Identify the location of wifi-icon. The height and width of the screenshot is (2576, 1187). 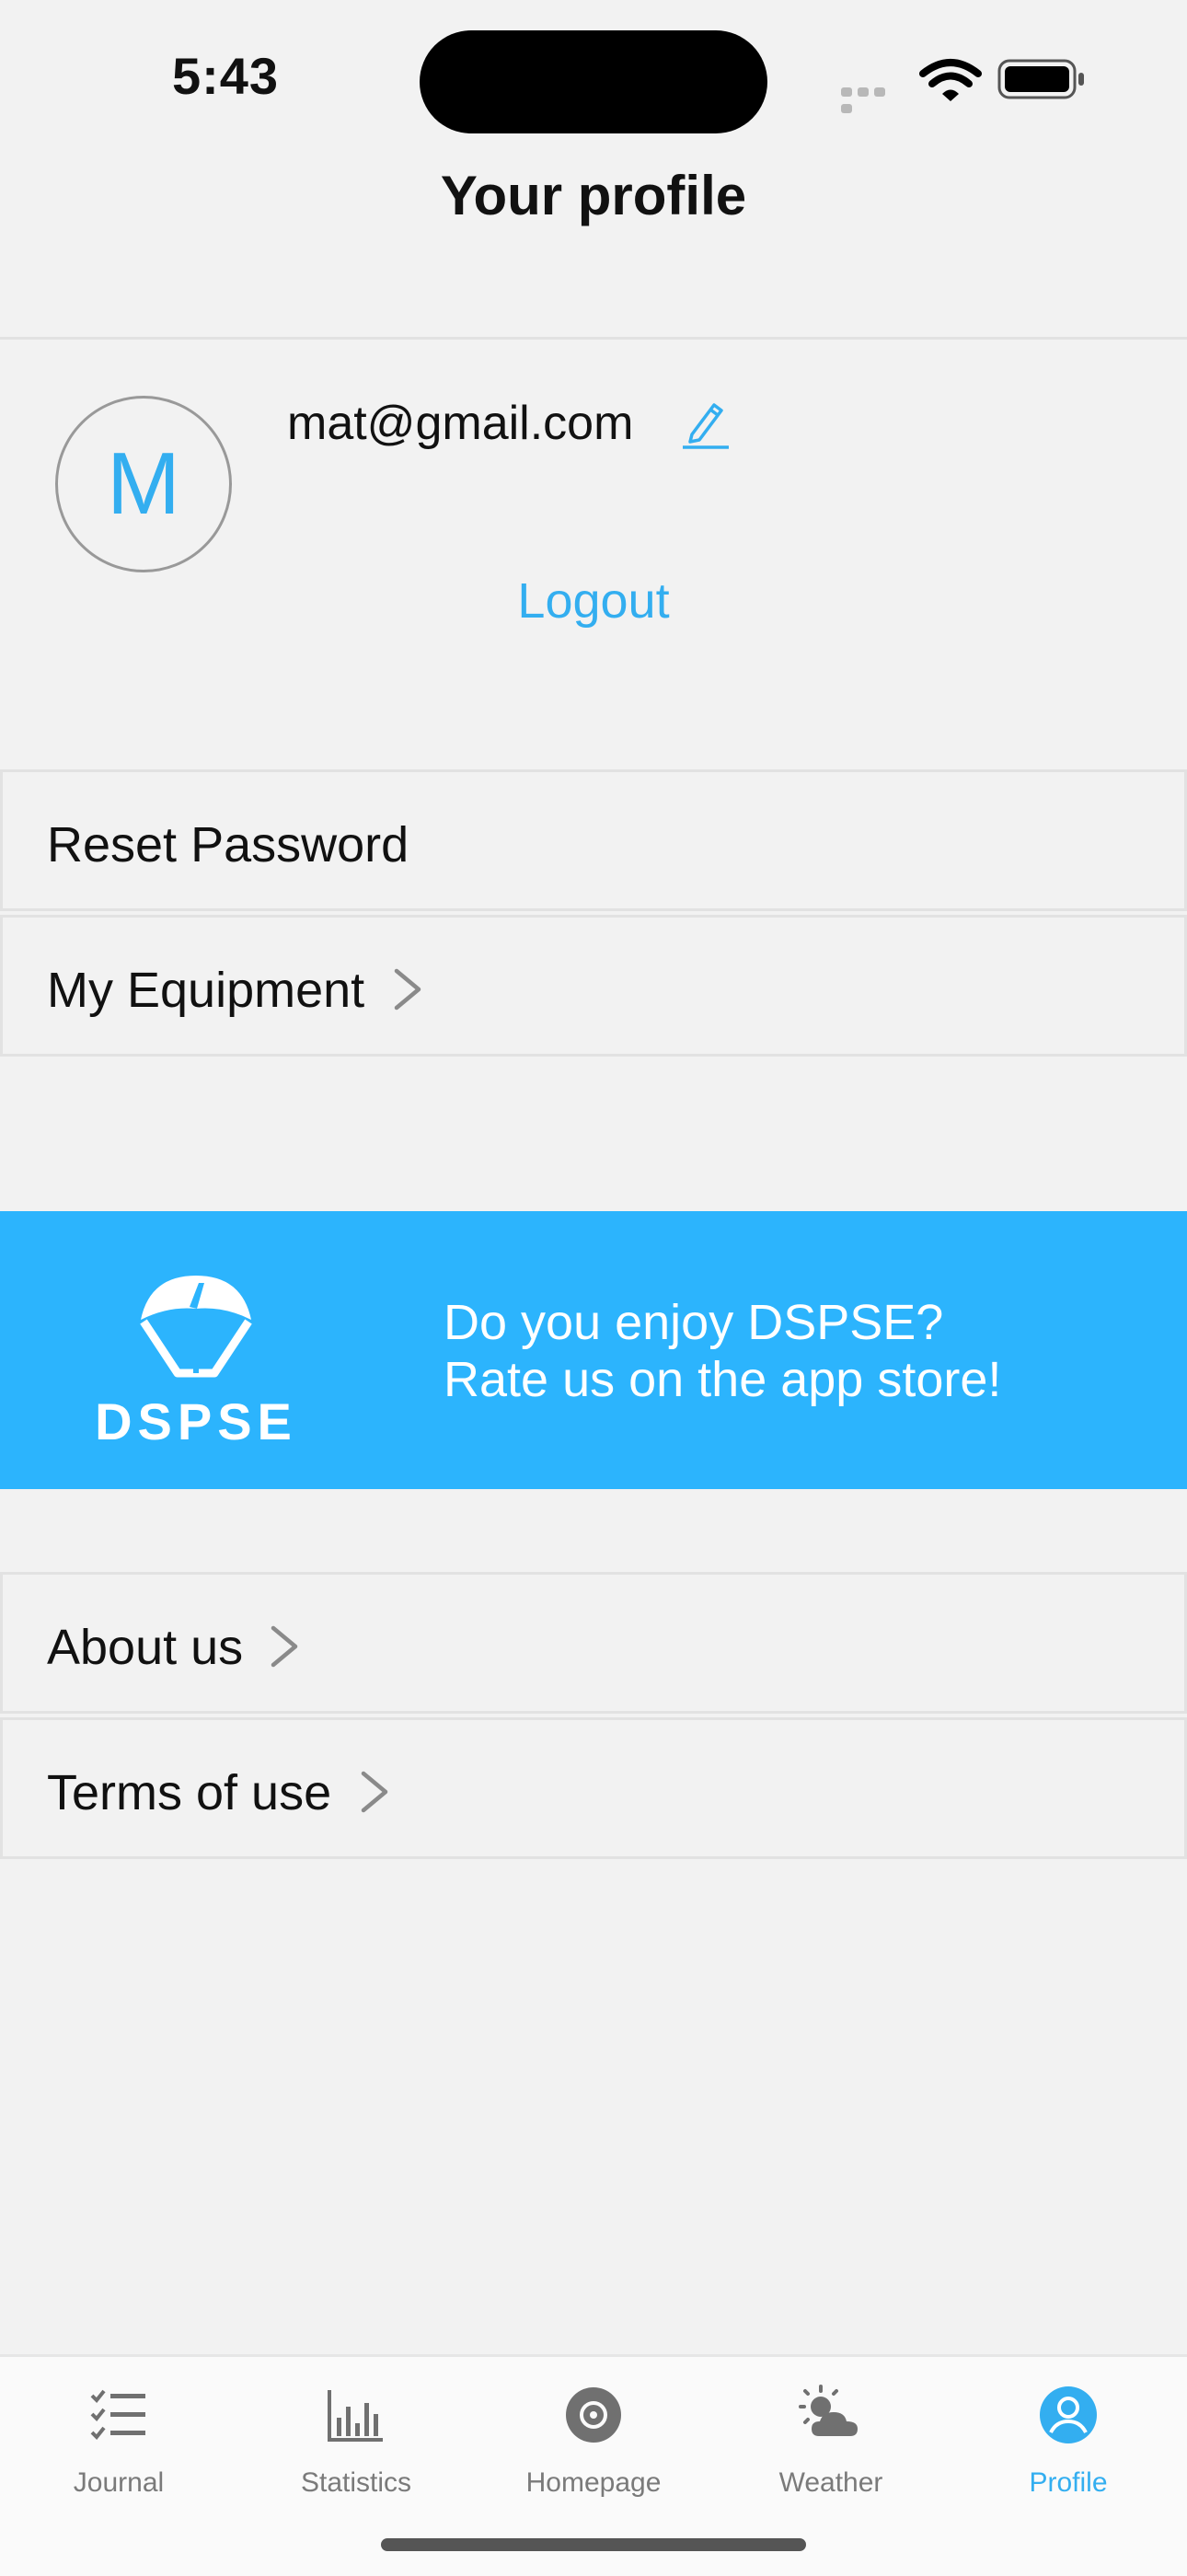
(950, 80).